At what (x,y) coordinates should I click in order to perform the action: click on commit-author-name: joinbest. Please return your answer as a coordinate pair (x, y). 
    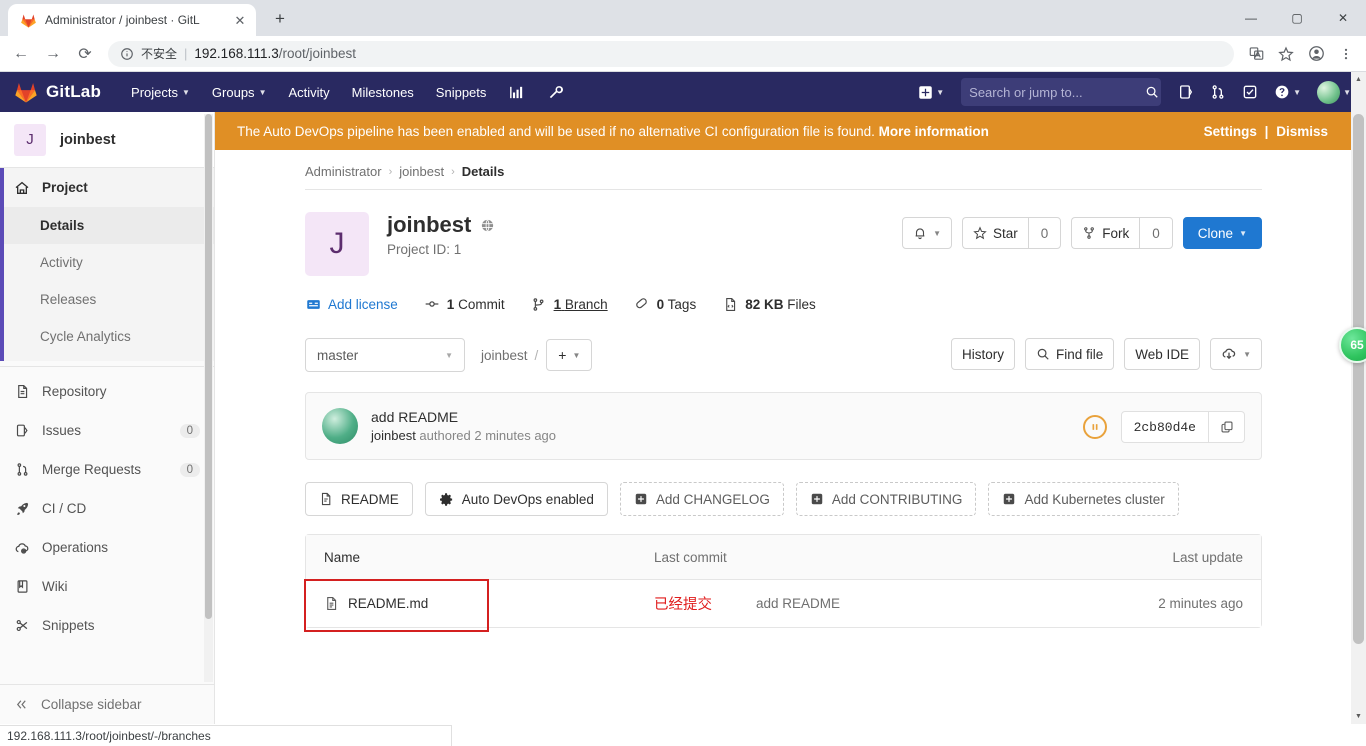
    Looking at the image, I should click on (393, 435).